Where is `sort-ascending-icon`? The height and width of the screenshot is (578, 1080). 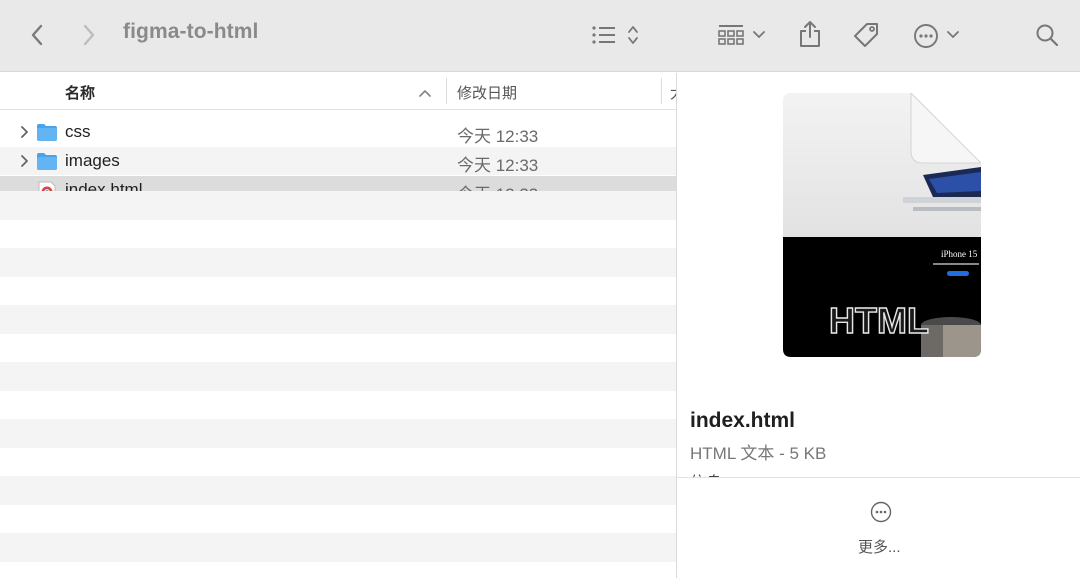 sort-ascending-icon is located at coordinates (425, 94).